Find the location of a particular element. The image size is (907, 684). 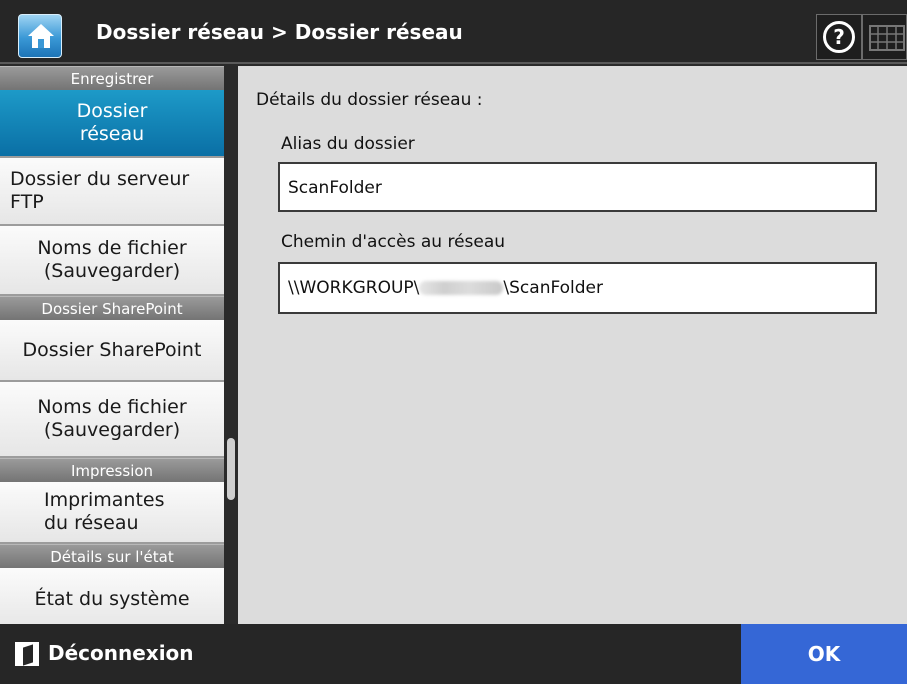

footer-bar: Déconnexion OK is located at coordinates (453, 654).